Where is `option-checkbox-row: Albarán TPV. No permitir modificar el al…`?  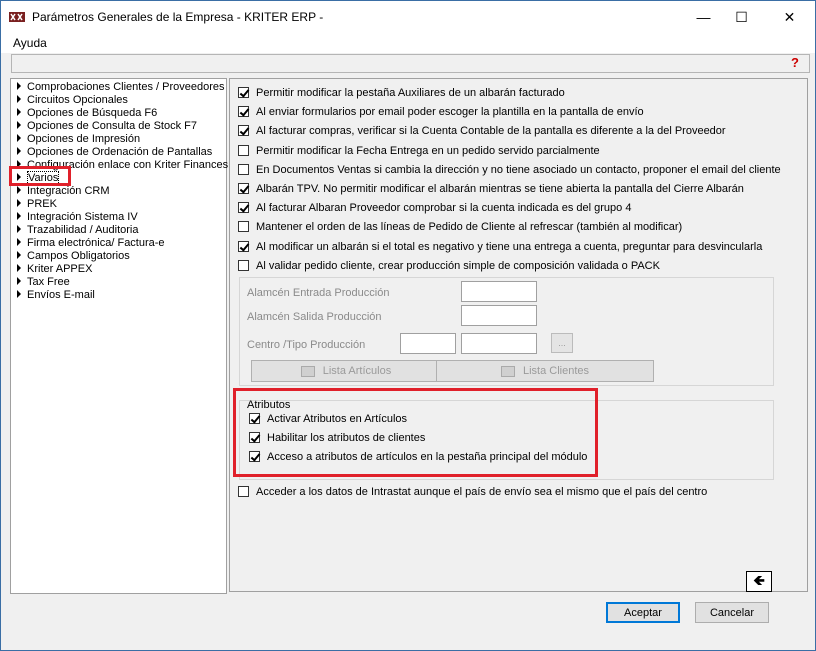 option-checkbox-row: Albarán TPV. No permitir modificar el al… is located at coordinates (491, 191).